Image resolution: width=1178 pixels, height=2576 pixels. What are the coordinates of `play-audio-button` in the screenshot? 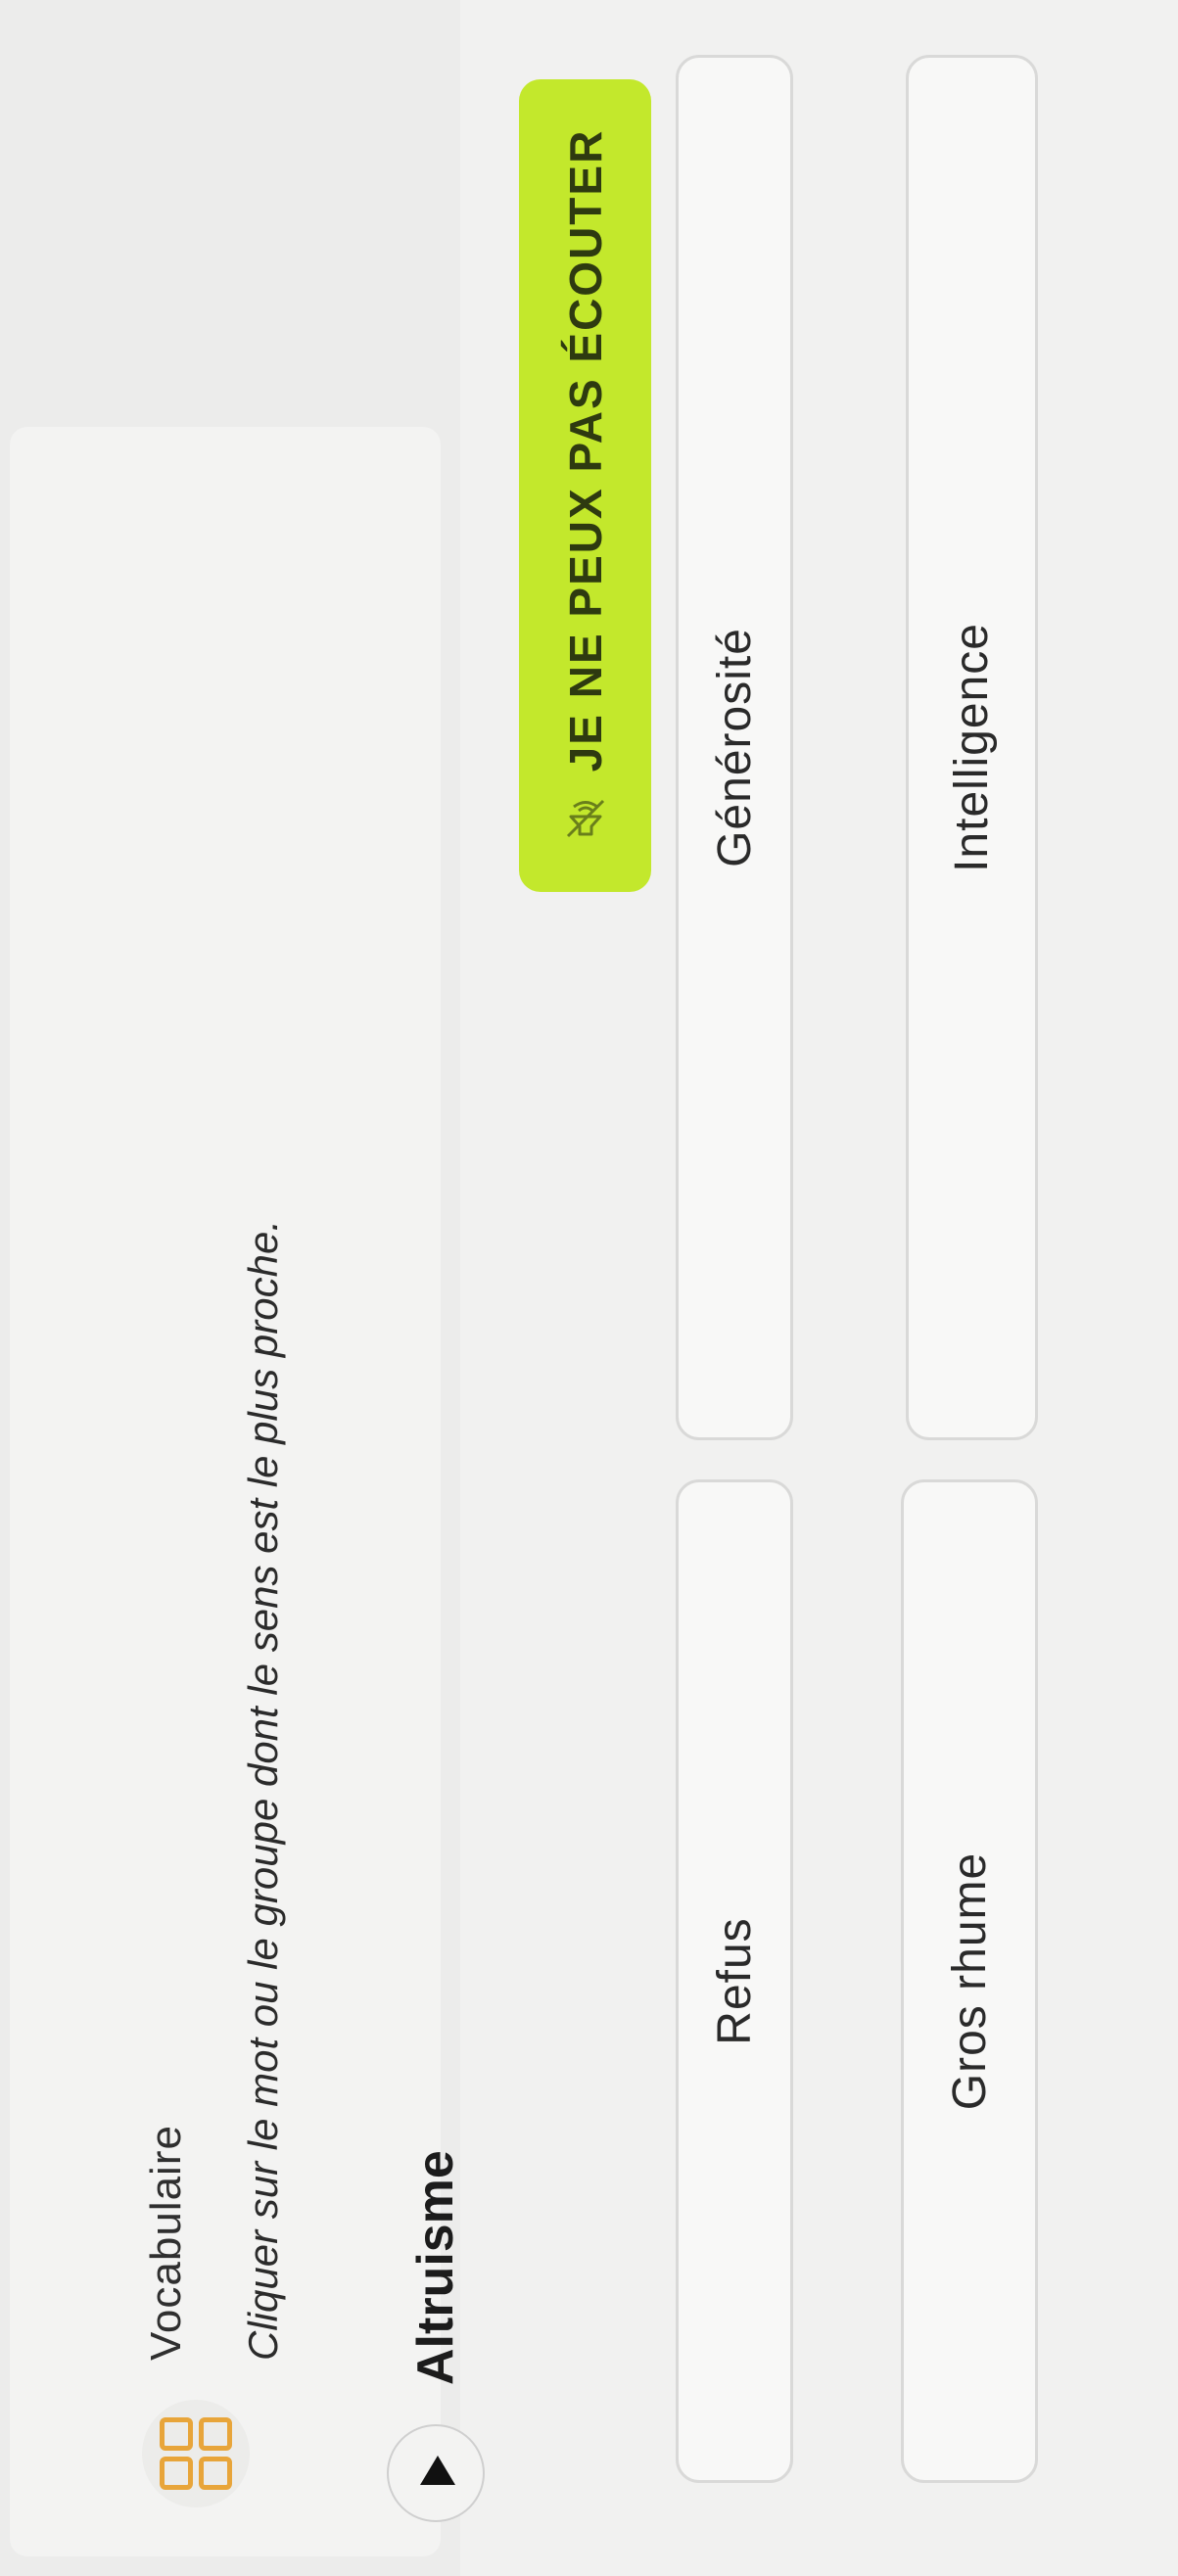 It's located at (436, 2473).